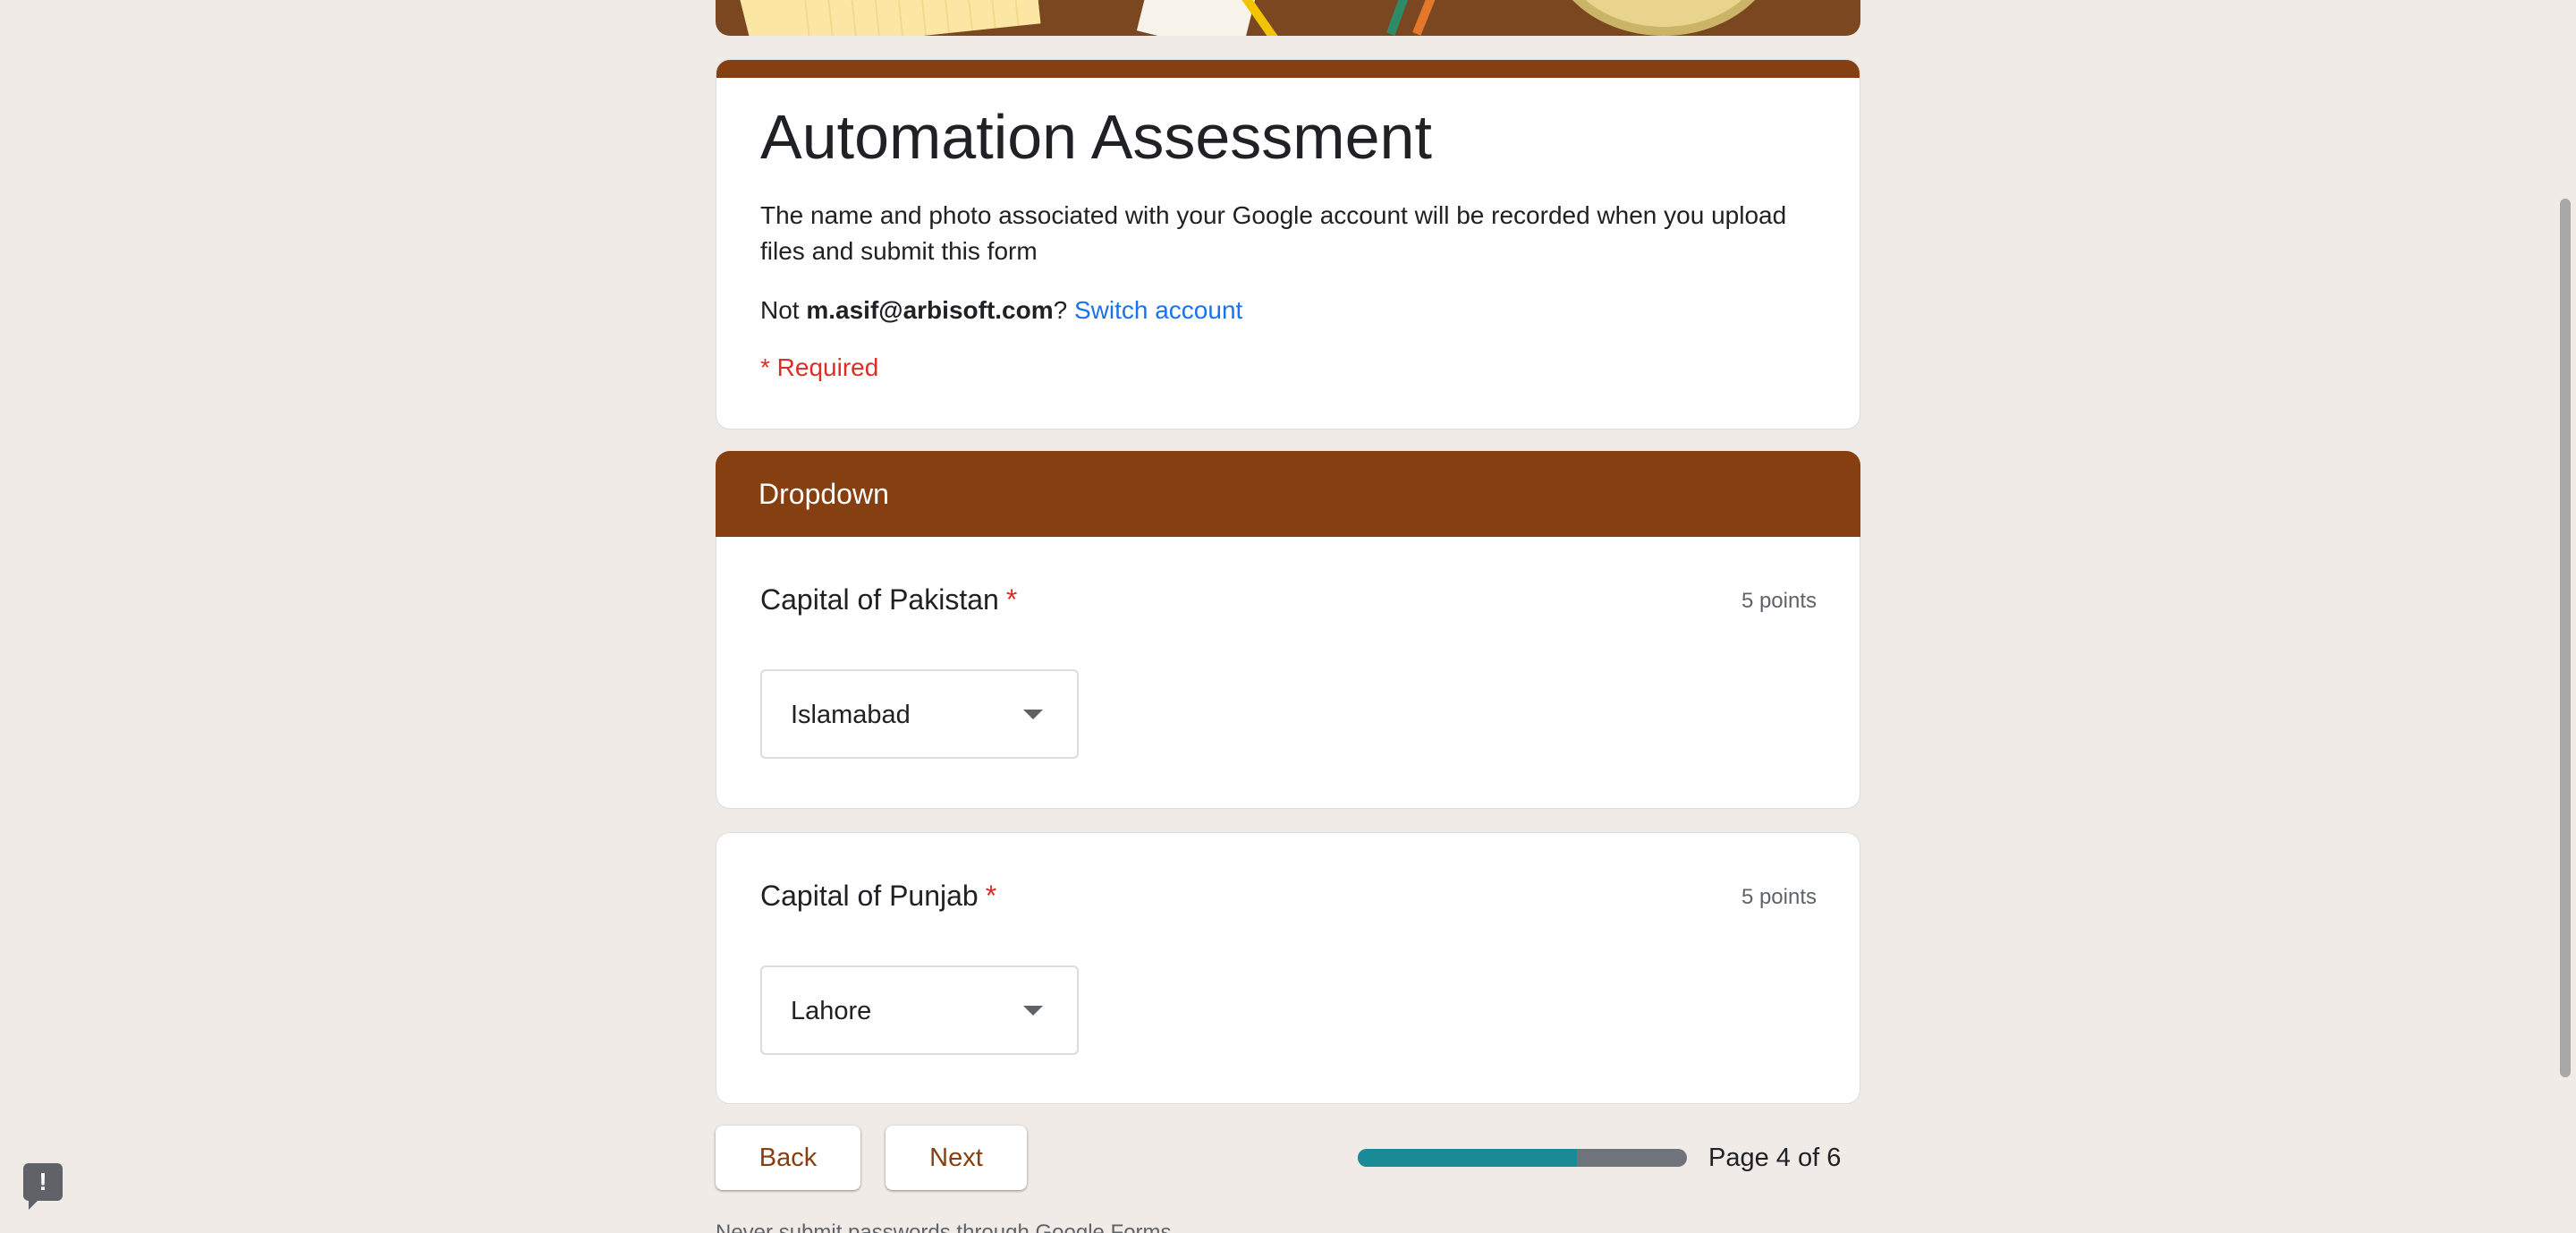  Describe the element at coordinates (42, 1181) in the screenshot. I see `report-problem-glyph: !` at that location.